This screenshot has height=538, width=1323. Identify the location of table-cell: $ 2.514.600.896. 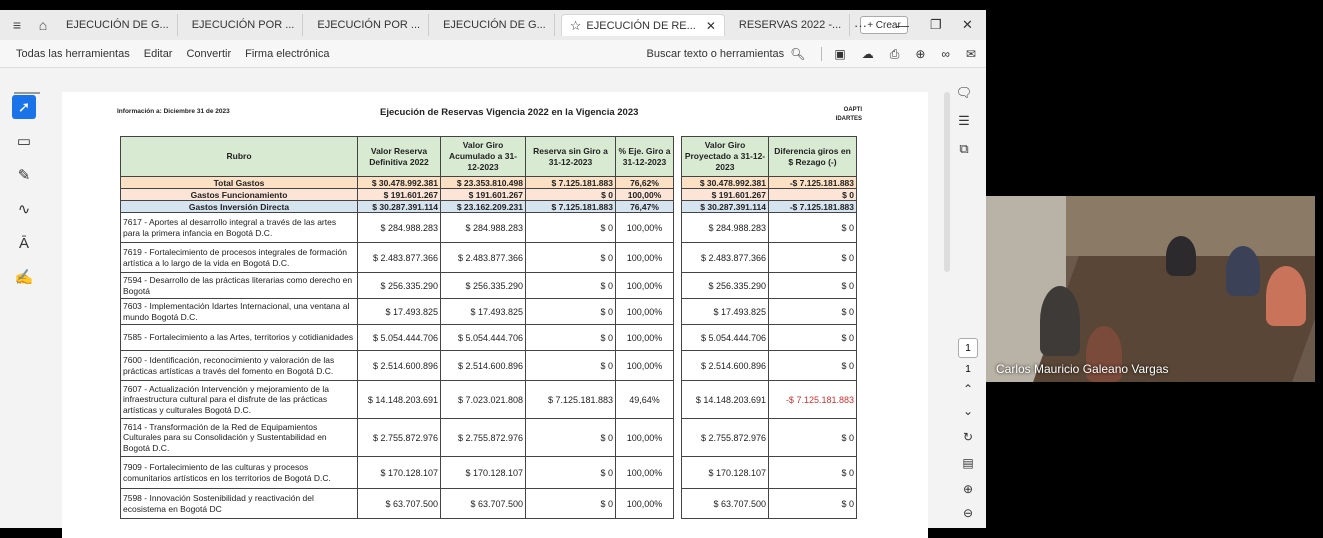
(725, 365).